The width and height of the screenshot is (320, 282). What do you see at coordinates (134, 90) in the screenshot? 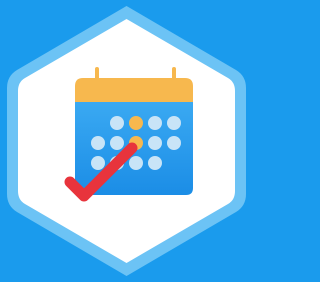
I see `calendar-header` at bounding box center [134, 90].